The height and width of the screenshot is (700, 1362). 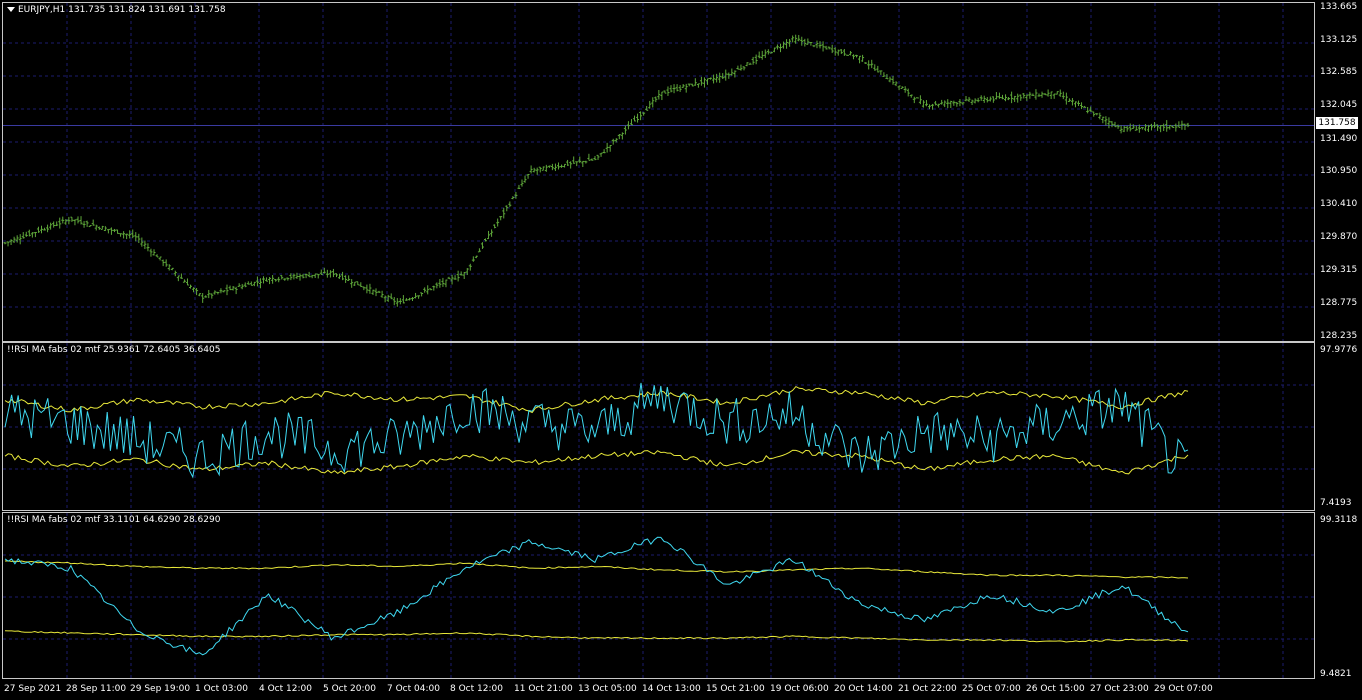 I want to click on time-axis-label: 27 Sep 2021, so click(x=33, y=689).